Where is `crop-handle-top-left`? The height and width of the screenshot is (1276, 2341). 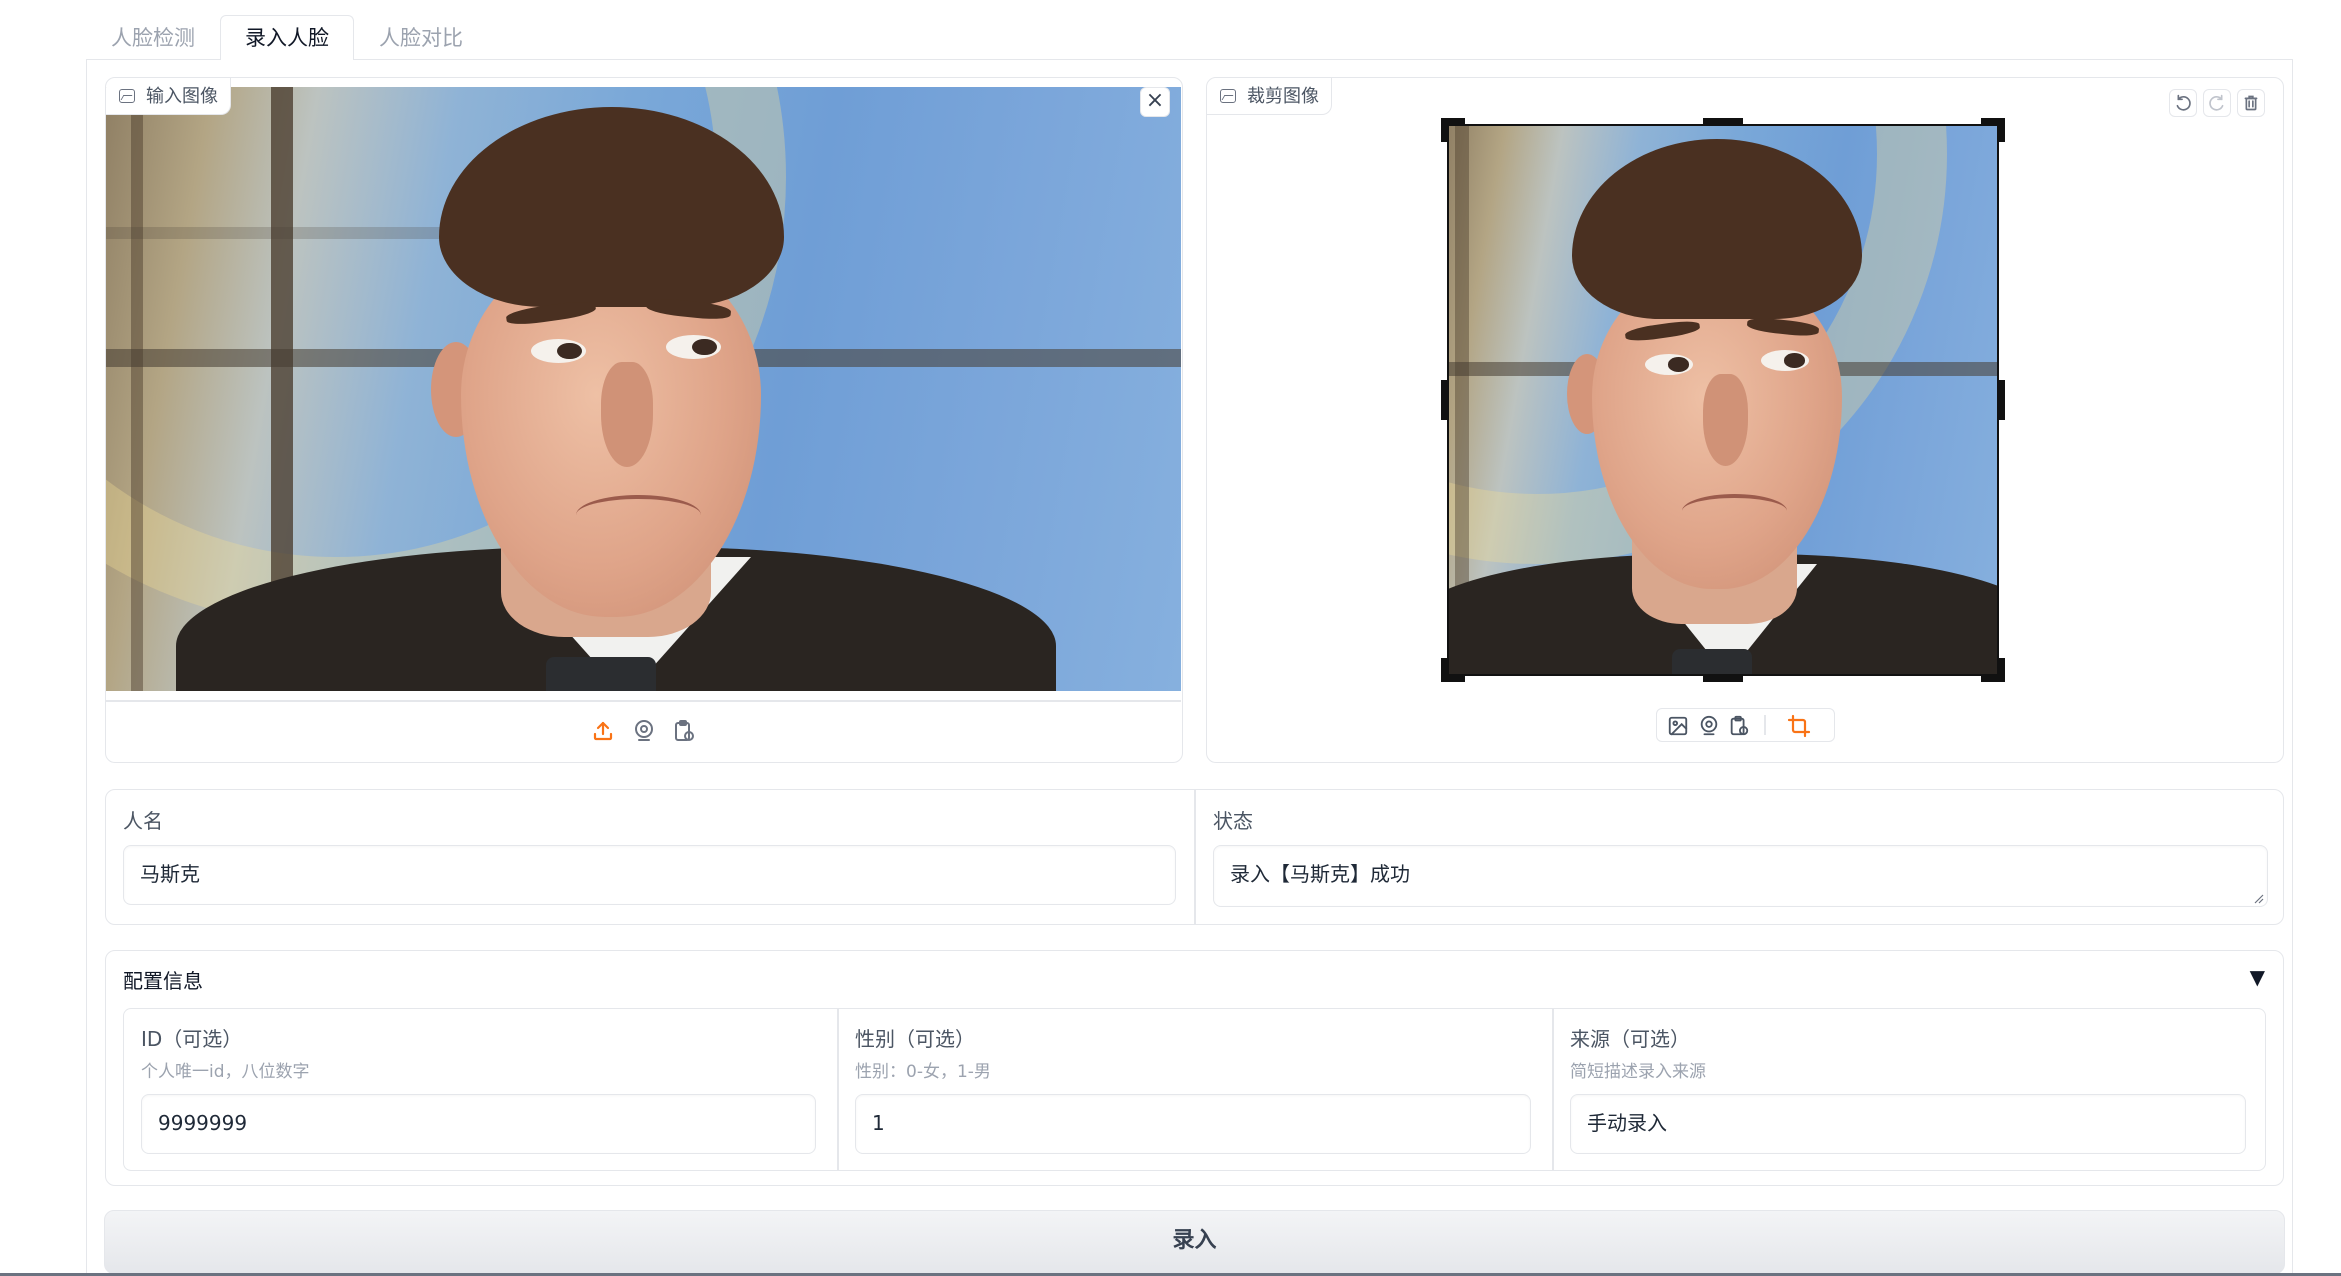 crop-handle-top-left is located at coordinates (1453, 130).